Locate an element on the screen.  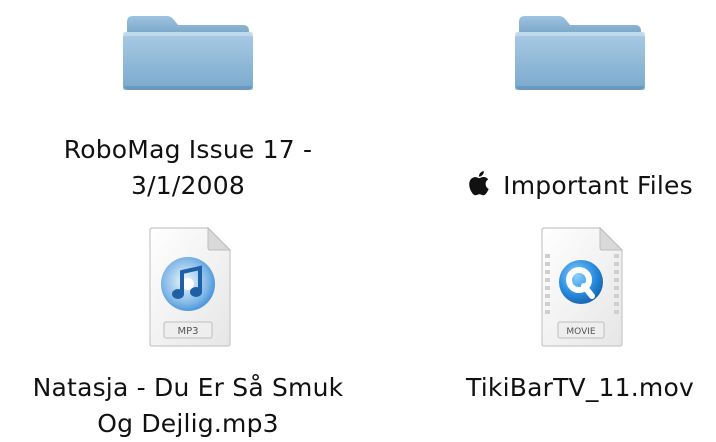
item-name: Important Files is located at coordinates (598, 185).